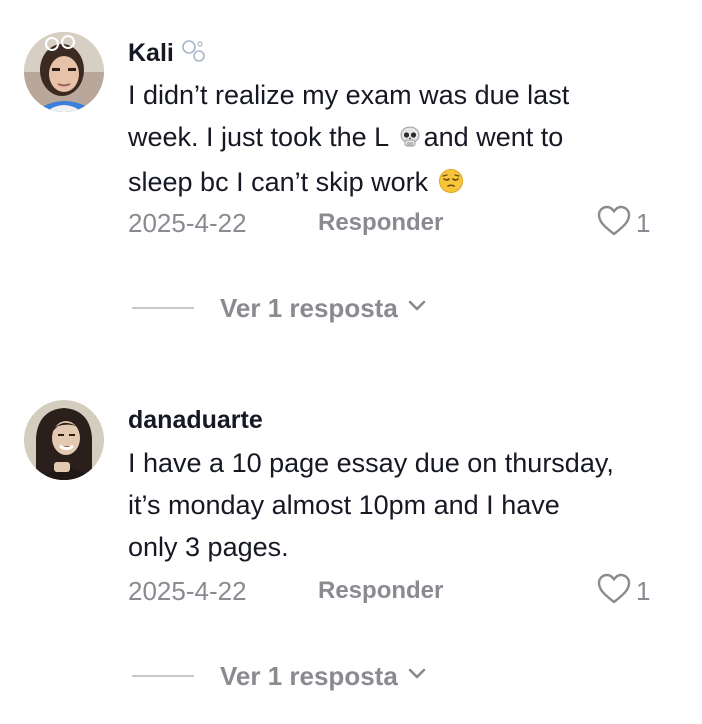  What do you see at coordinates (208, 547) in the screenshot?
I see `comment-line: only 3 pages.` at bounding box center [208, 547].